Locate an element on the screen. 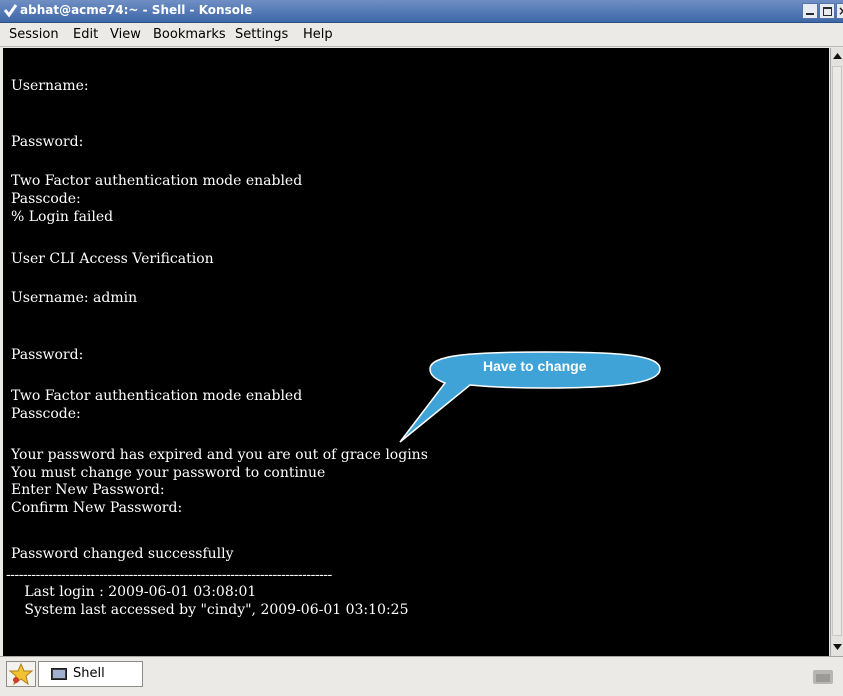 The image size is (843, 696). konsole-star-icon is located at coordinates (21, 674).